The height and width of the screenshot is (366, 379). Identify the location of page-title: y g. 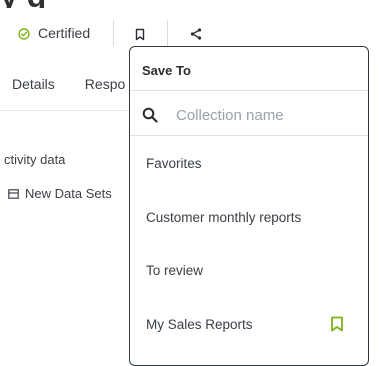
(130, 4).